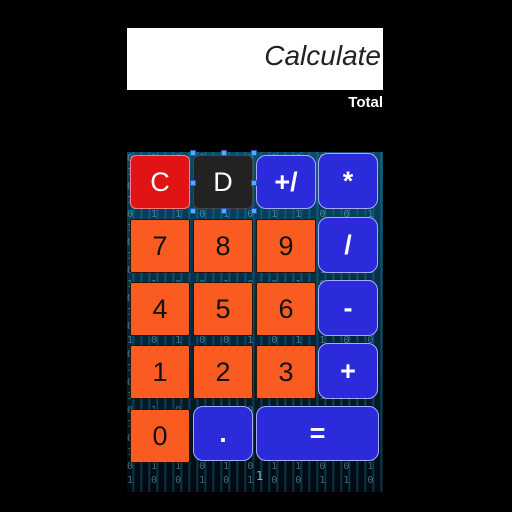 This screenshot has width=512, height=512. What do you see at coordinates (365, 102) in the screenshot?
I see `total-label: Total` at bounding box center [365, 102].